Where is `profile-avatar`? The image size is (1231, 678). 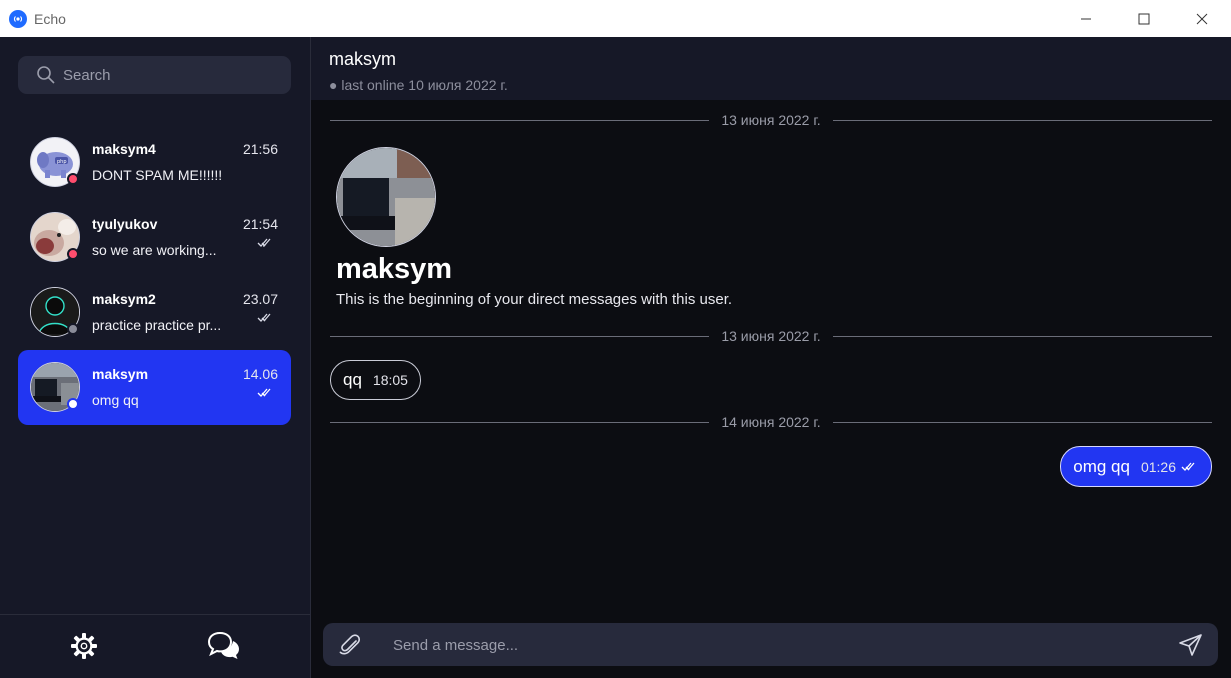
profile-avatar is located at coordinates (386, 197).